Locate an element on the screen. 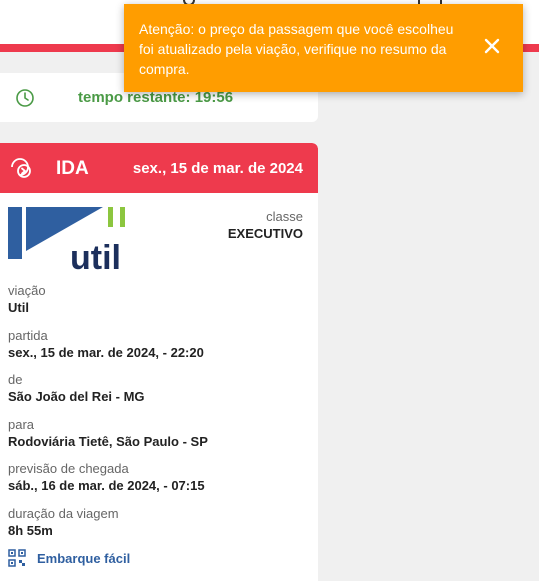 This screenshot has width=539, height=581. field-label-origin: de is located at coordinates (15, 379).